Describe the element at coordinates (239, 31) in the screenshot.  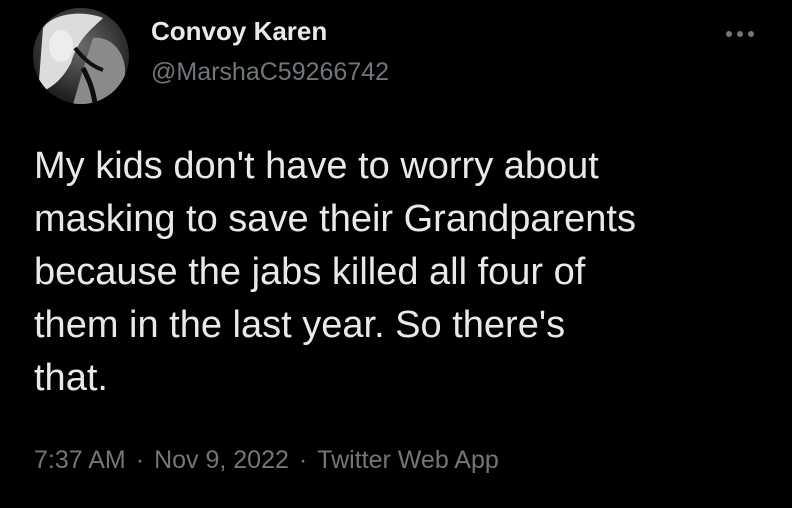
I see `author-display-name: Convoy Karen` at that location.